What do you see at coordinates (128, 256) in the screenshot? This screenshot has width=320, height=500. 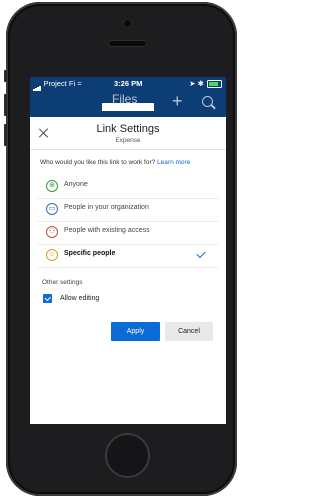 I see `option-specific-people: ☺ Specific people` at bounding box center [128, 256].